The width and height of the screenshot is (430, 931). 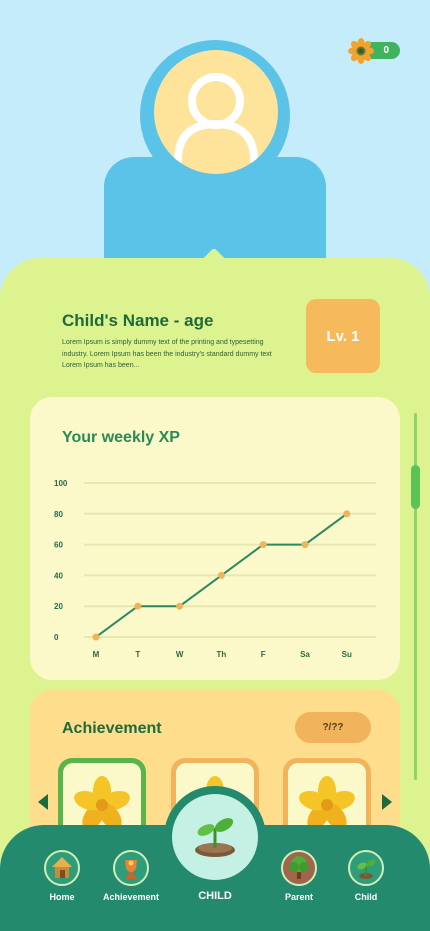 What do you see at coordinates (222, 654) in the screenshot?
I see `x-tick-label: Th` at bounding box center [222, 654].